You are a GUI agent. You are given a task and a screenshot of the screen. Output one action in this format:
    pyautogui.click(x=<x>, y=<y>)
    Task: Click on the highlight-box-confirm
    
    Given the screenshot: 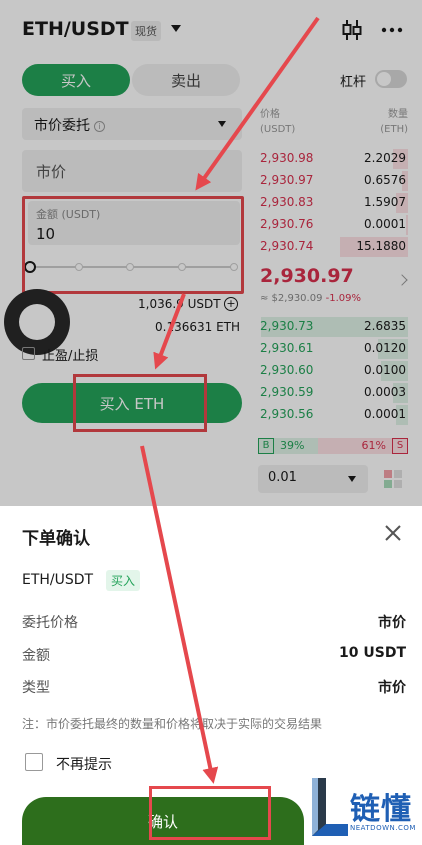 What is the action you would take?
    pyautogui.click(x=210, y=813)
    